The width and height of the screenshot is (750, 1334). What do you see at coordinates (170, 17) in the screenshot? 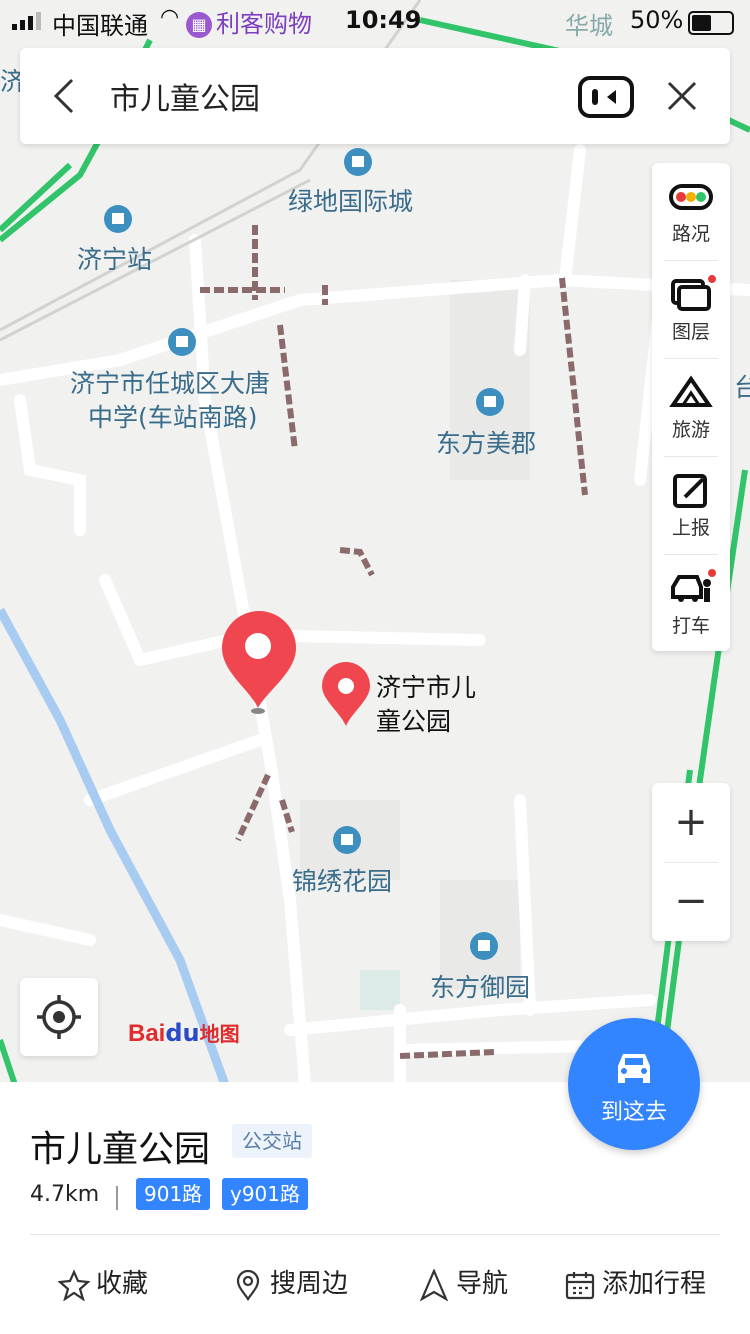
I see `wifi-icon: ◠` at bounding box center [170, 17].